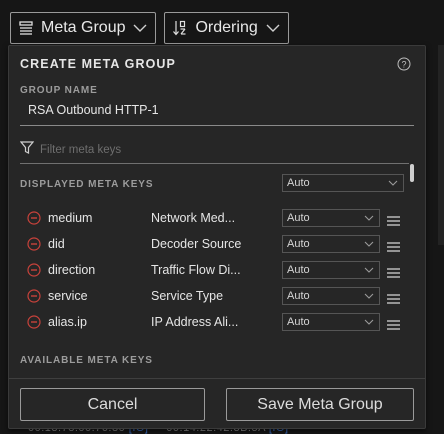 This screenshot has width=444, height=434. Describe the element at coordinates (441, 145) in the screenshot. I see `background-panel-edge` at that location.